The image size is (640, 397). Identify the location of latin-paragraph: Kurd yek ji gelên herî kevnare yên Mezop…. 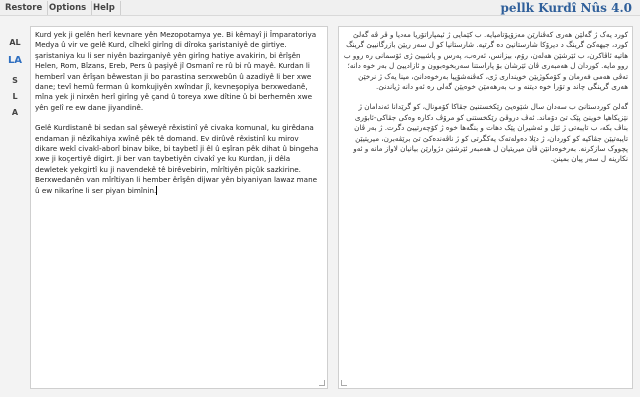
(177, 71).